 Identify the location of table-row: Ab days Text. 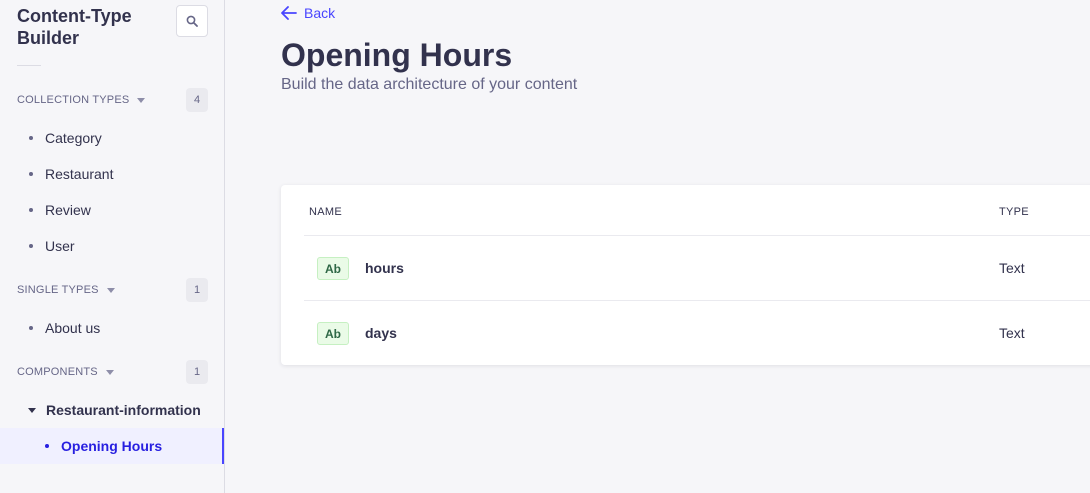
(697, 333).